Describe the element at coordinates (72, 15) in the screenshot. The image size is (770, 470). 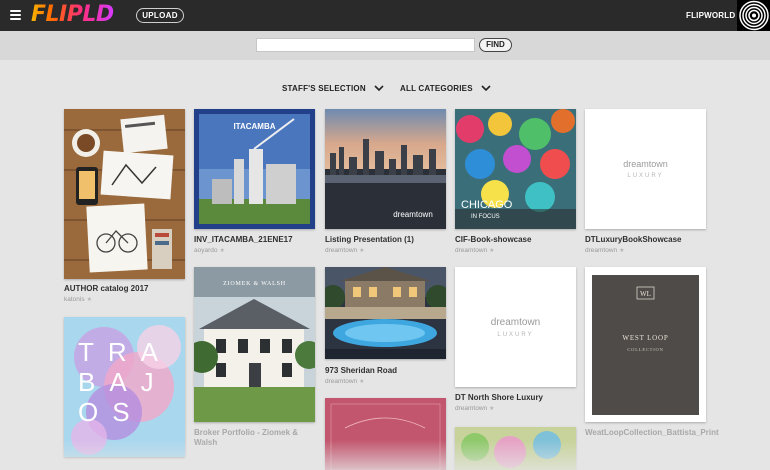
I see `flipld-logo: FLIPLD` at that location.